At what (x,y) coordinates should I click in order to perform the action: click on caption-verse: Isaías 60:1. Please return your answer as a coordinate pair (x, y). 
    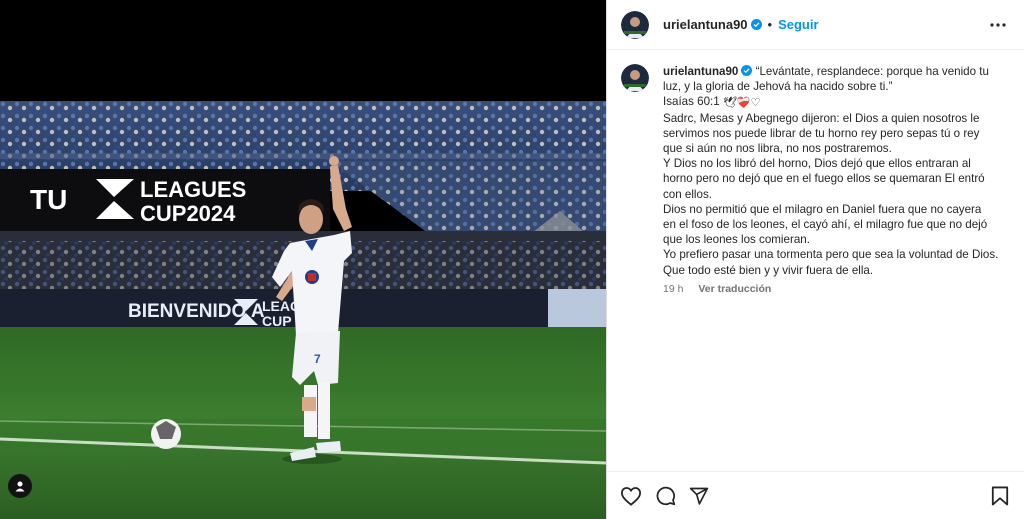
    Looking at the image, I should click on (691, 102).